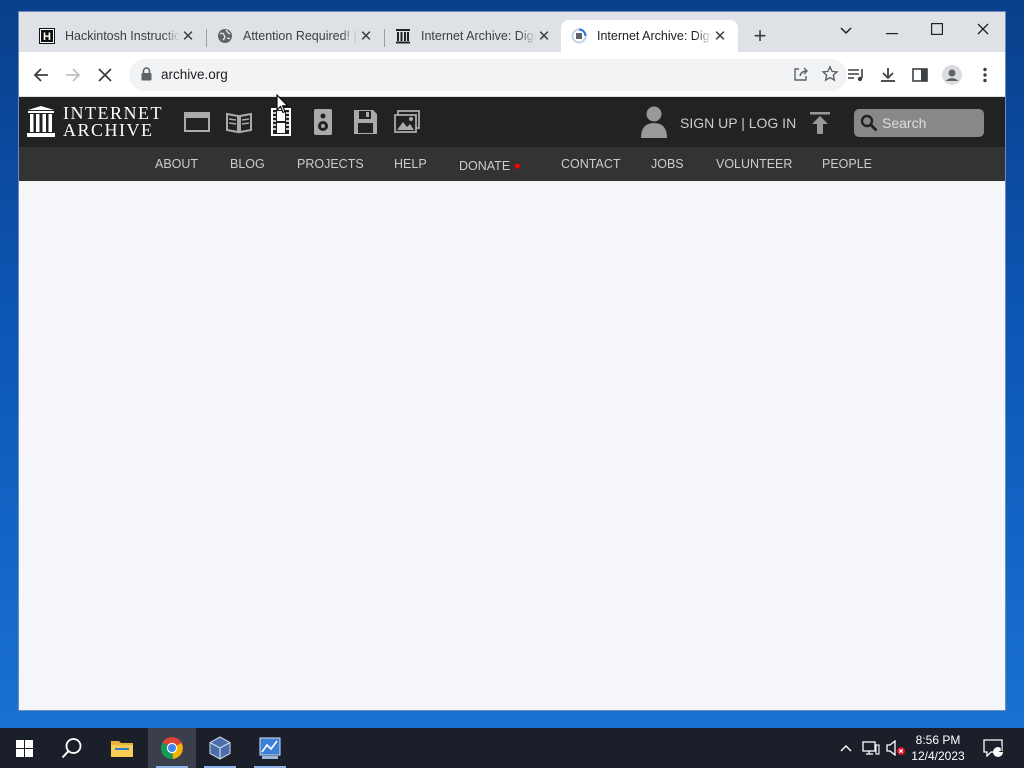 Image resolution: width=1024 pixels, height=768 pixels. Describe the element at coordinates (270, 748) in the screenshot. I see `control-panel-icon` at that location.